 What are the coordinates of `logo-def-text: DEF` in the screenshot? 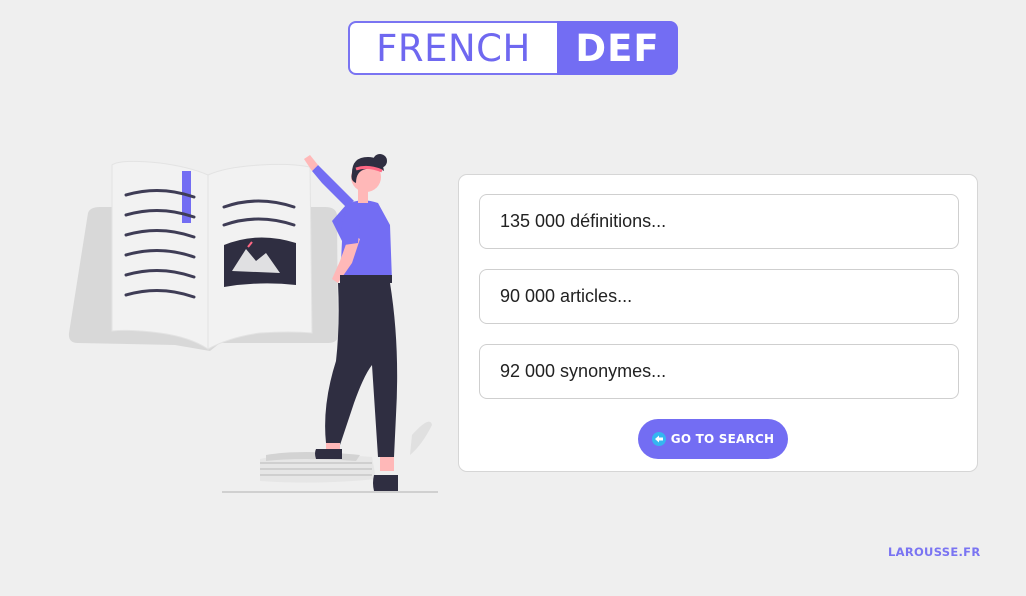 It's located at (617, 48).